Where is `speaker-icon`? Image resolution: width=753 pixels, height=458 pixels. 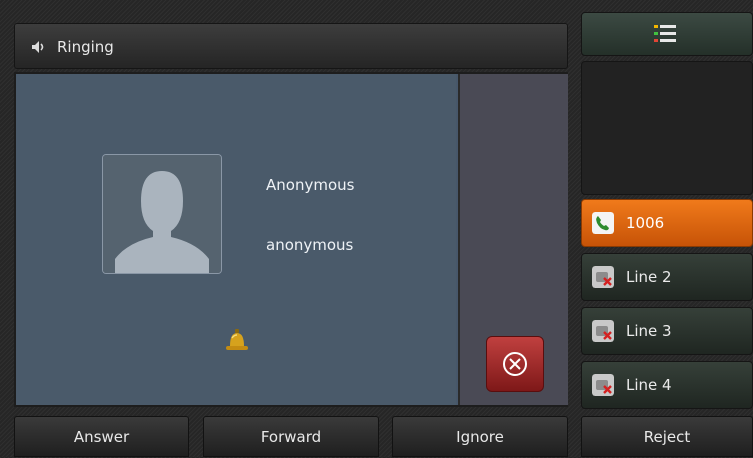
speaker-icon is located at coordinates (38, 47).